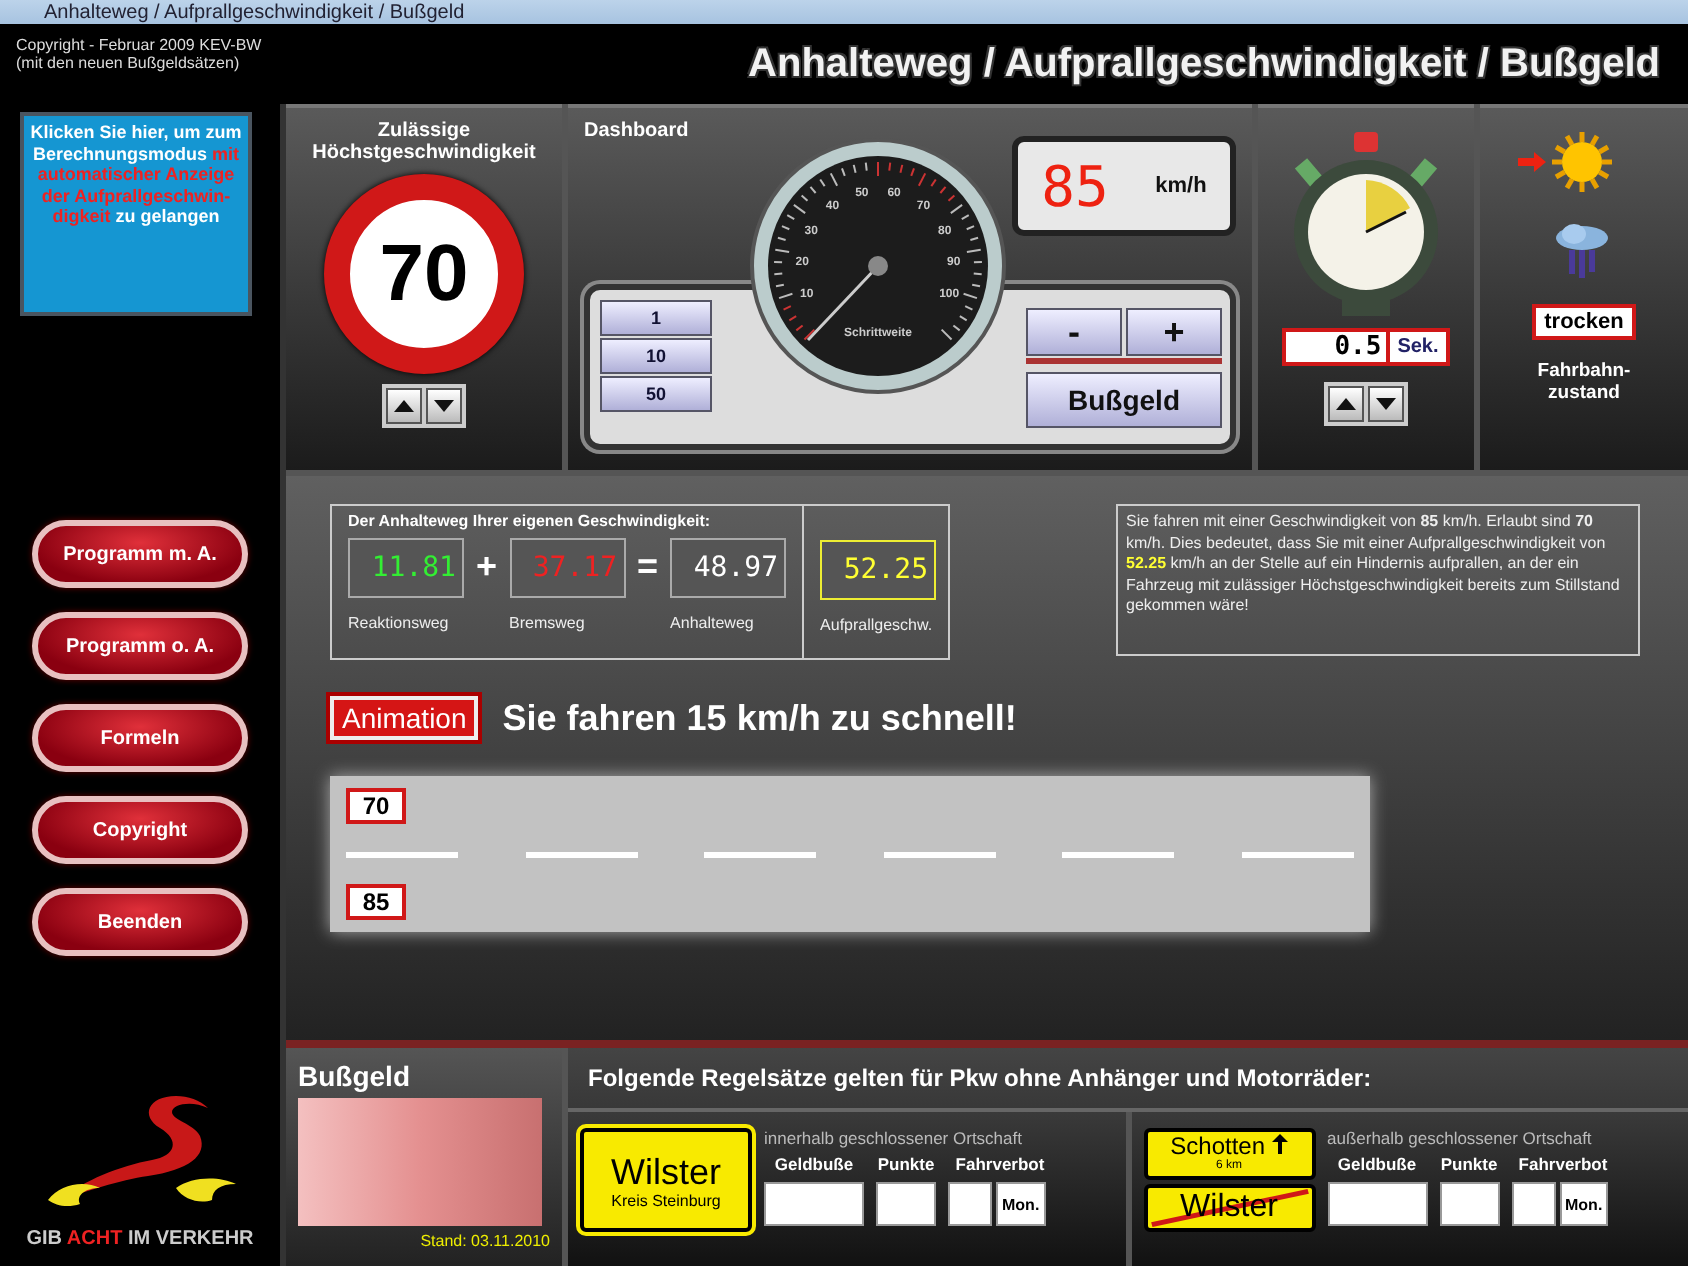 The image size is (1688, 1266). Describe the element at coordinates (398, 623) in the screenshot. I see `distance-label: Reaktionsweg` at that location.